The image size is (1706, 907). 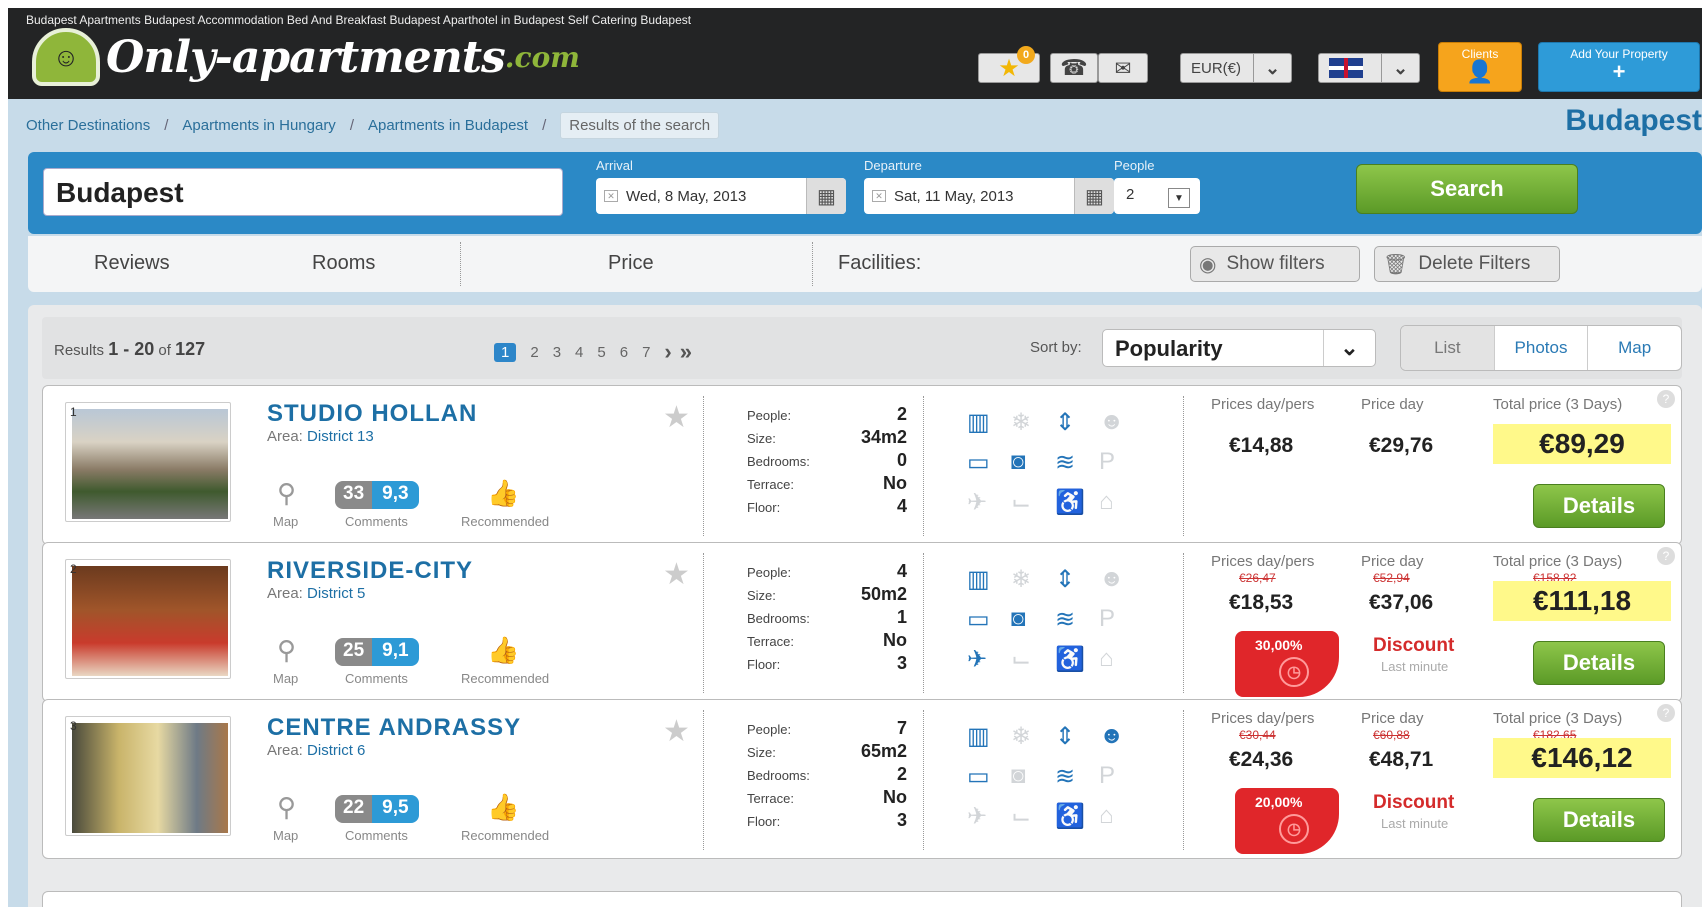 I want to click on pool-icon: ⌂, so click(x=1106, y=815).